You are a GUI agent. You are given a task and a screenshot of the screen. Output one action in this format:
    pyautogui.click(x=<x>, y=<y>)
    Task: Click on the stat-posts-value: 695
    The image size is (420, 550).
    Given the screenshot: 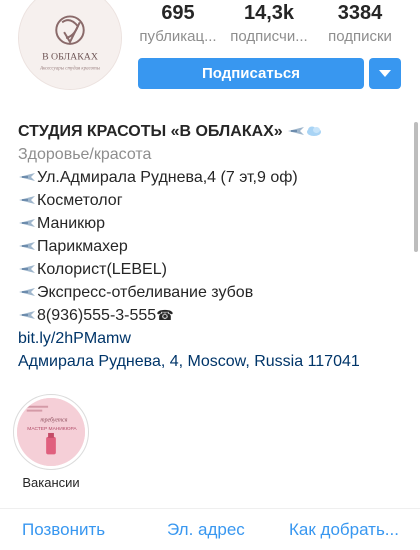 What is the action you would take?
    pyautogui.click(x=178, y=13)
    